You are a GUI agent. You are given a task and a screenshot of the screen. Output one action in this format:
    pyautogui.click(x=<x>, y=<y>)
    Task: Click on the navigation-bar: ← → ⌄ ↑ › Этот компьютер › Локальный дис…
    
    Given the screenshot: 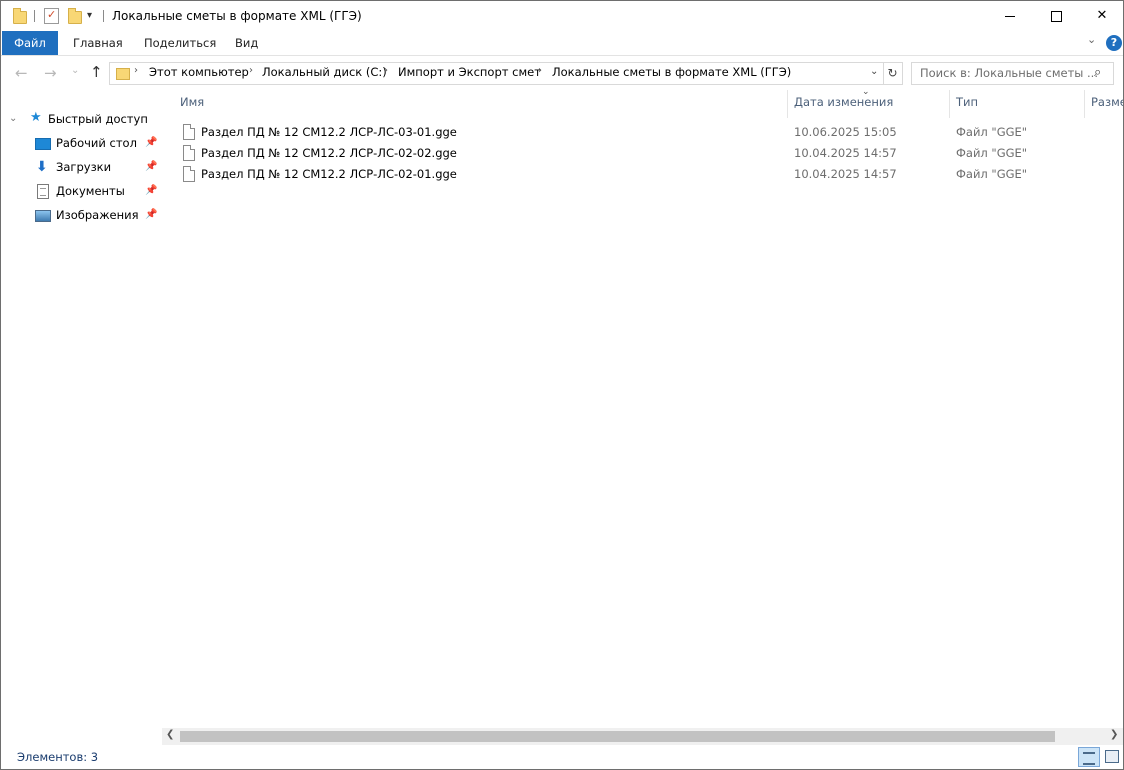 What is the action you would take?
    pyautogui.click(x=562, y=72)
    